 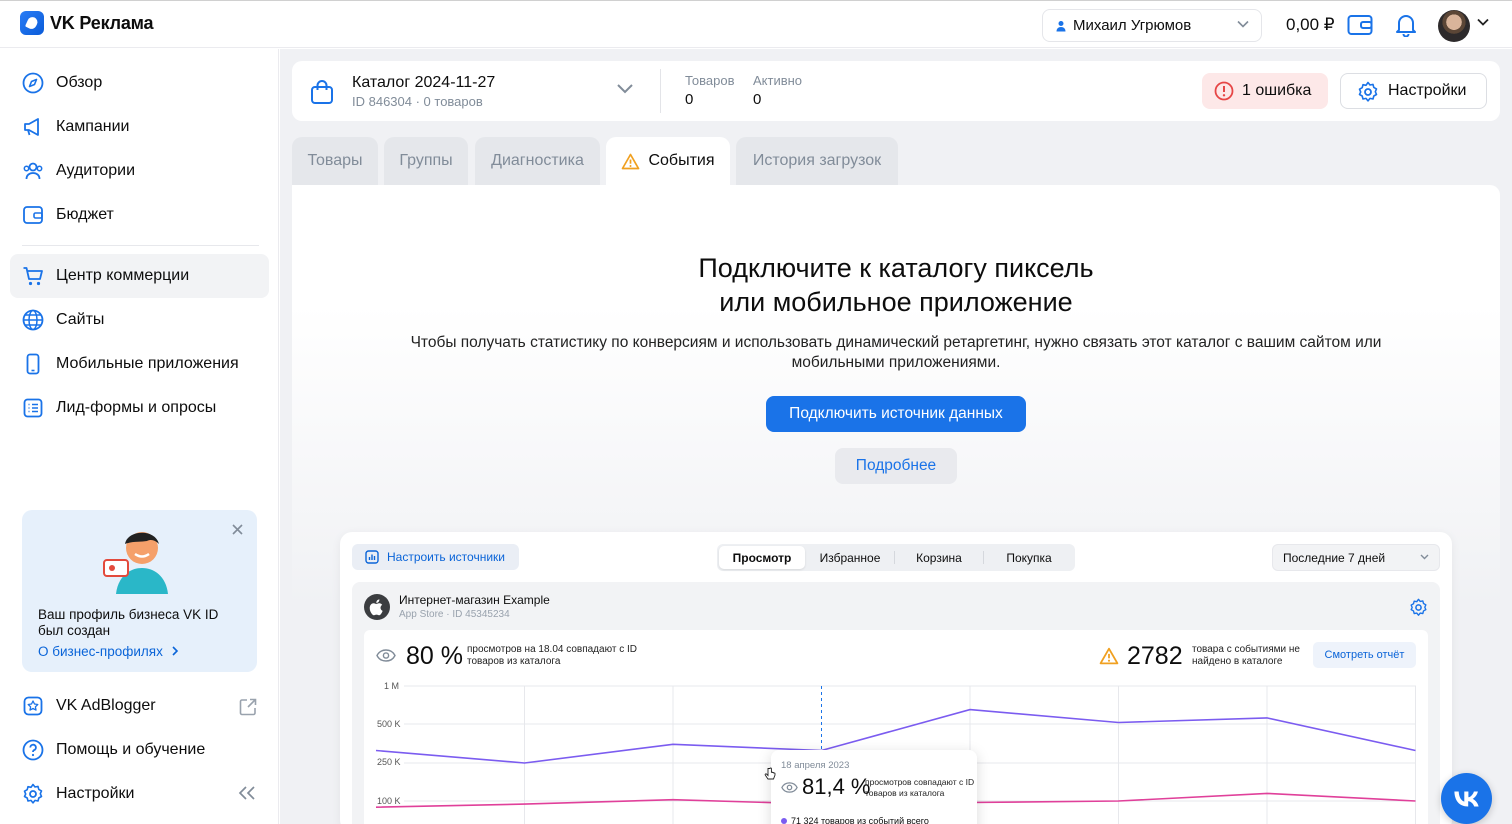 What do you see at coordinates (377, 607) in the screenshot?
I see `apple-icon` at bounding box center [377, 607].